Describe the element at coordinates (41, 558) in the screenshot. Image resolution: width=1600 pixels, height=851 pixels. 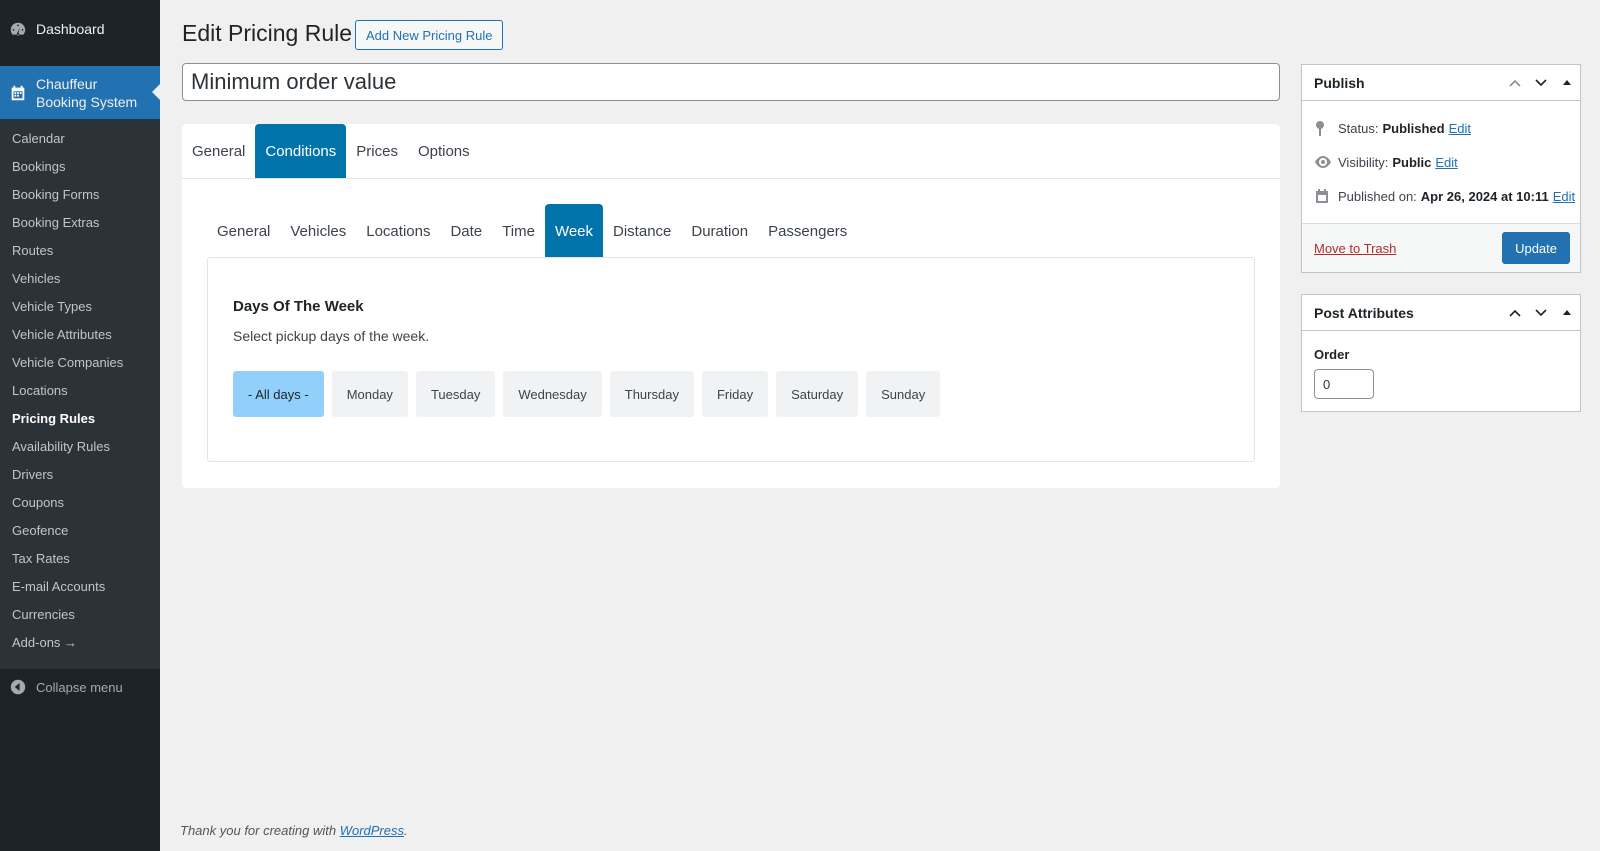
I see `submenu-item-tax-rates: Tax Rates` at that location.